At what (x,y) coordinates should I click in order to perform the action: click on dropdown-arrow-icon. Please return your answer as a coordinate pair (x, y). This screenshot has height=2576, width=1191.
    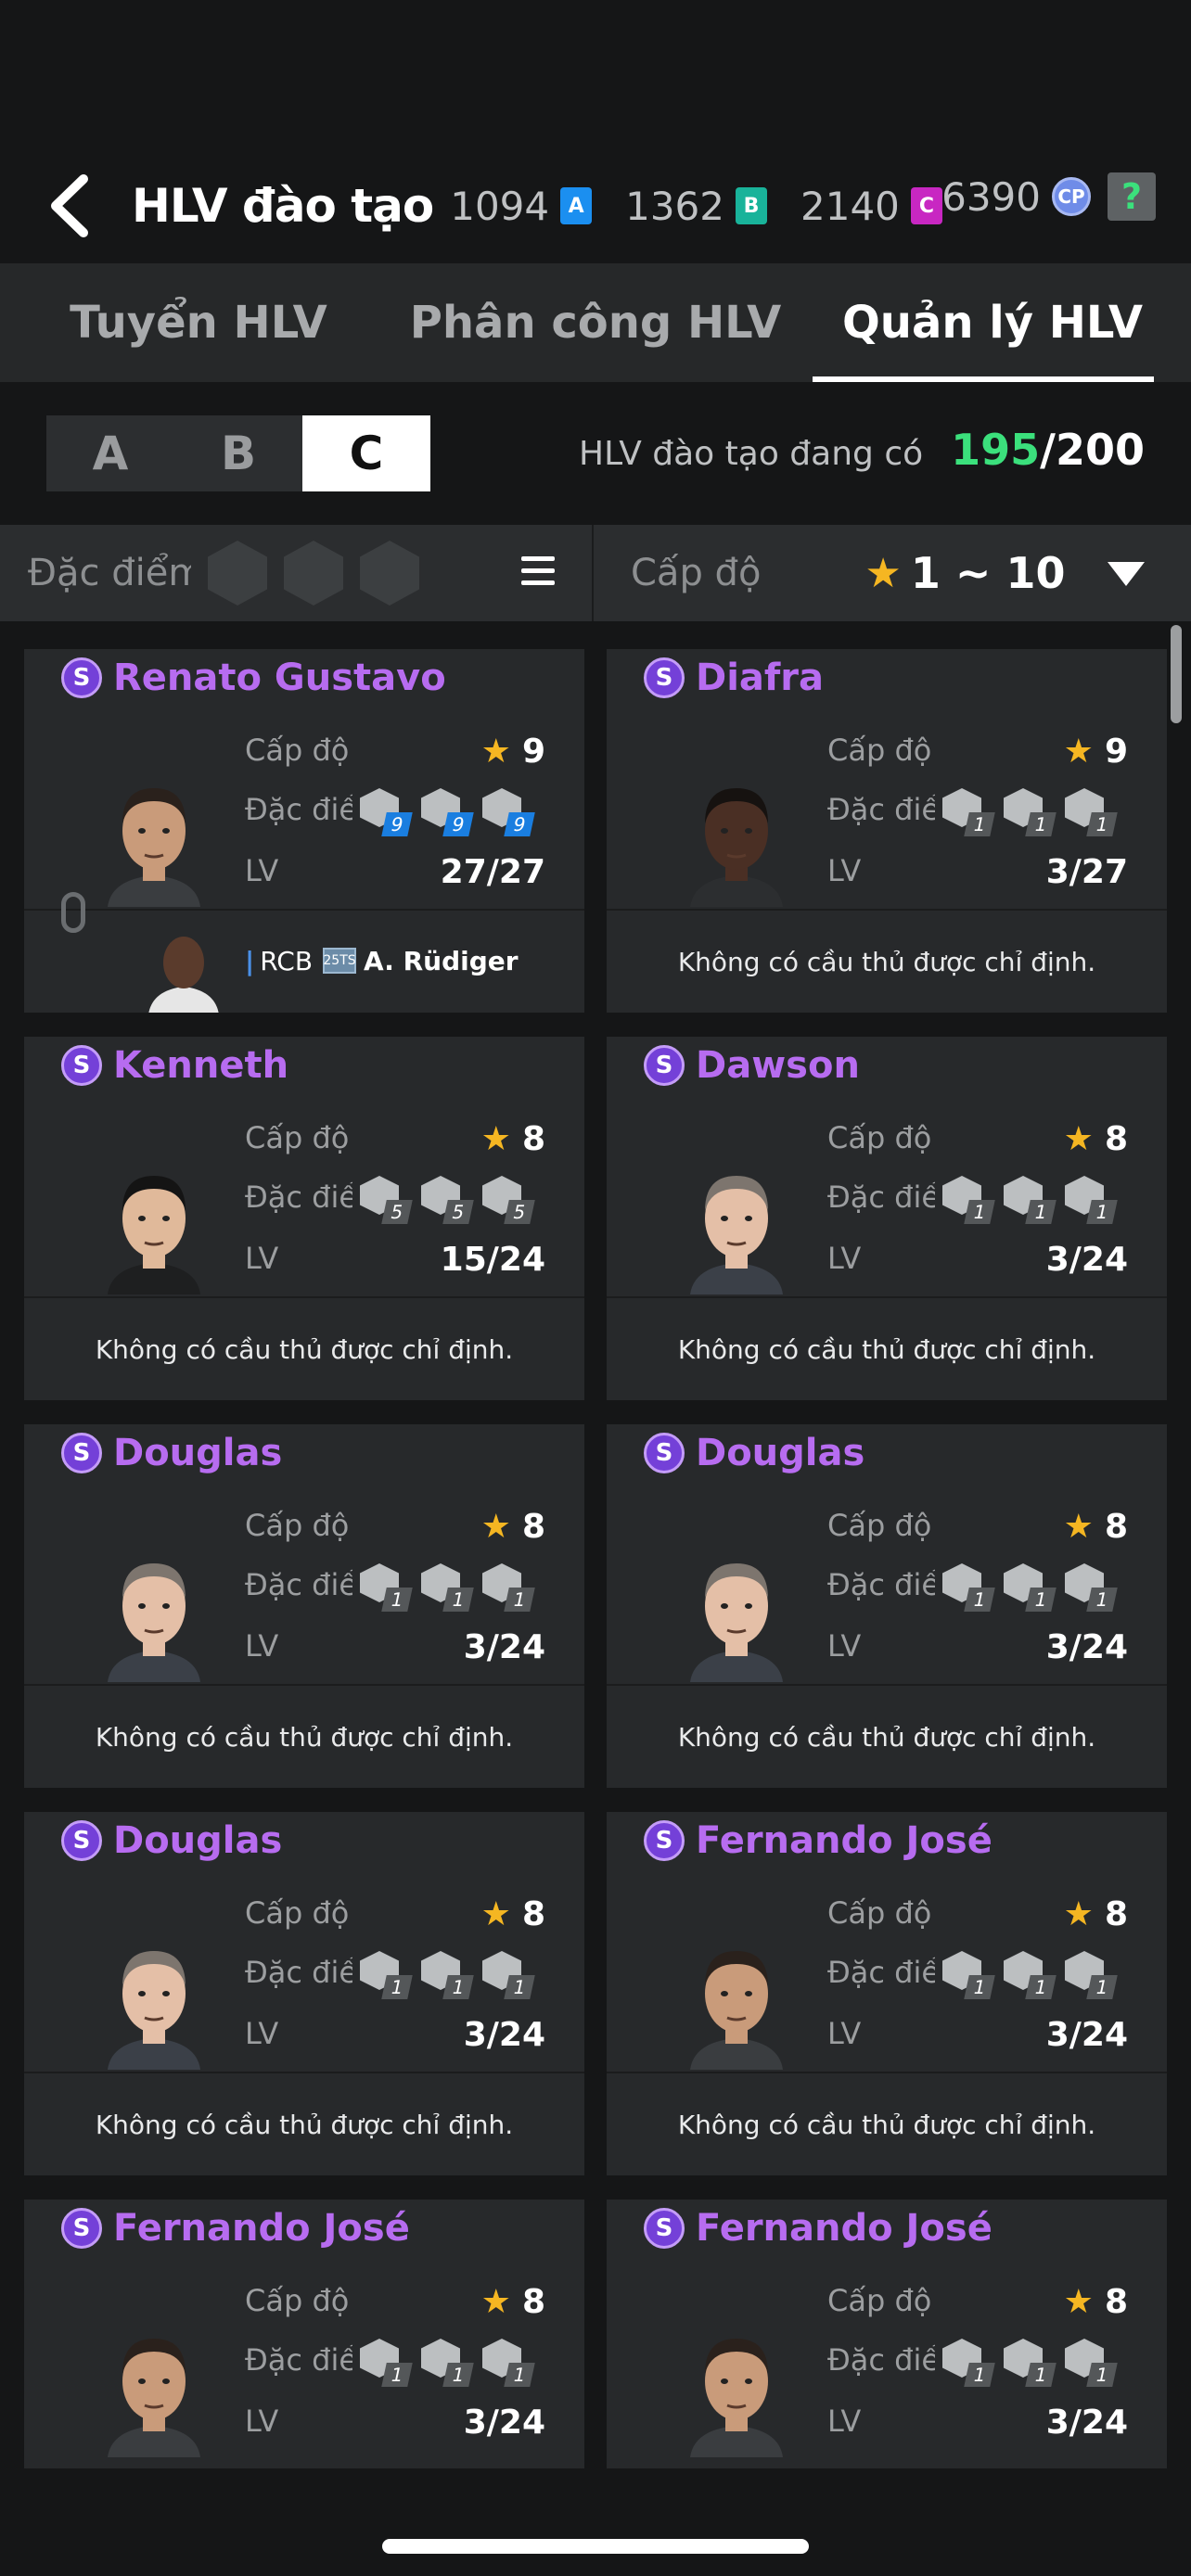
    Looking at the image, I should click on (1126, 574).